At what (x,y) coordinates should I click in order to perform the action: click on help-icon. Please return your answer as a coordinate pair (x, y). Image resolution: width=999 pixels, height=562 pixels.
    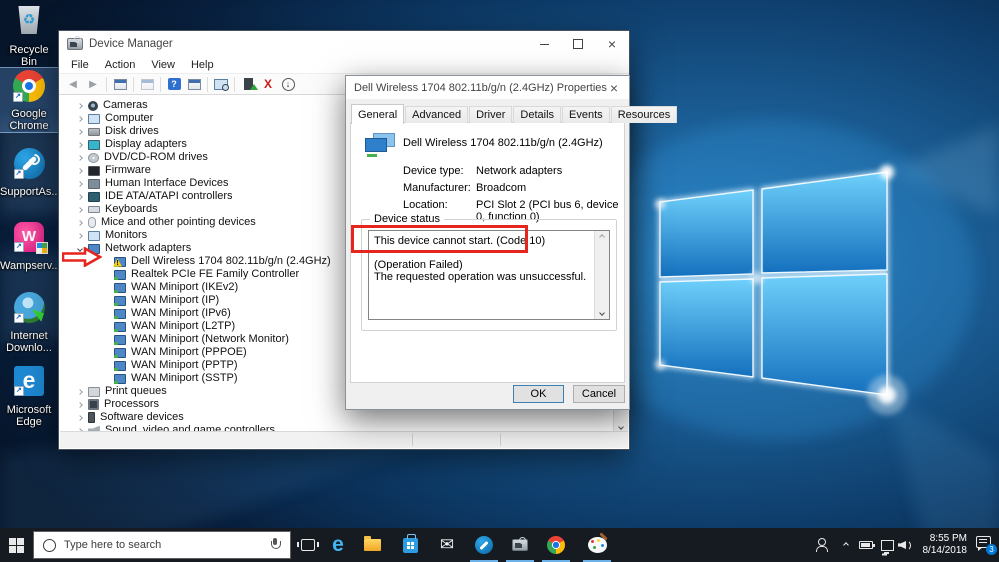
    Looking at the image, I should click on (174, 84).